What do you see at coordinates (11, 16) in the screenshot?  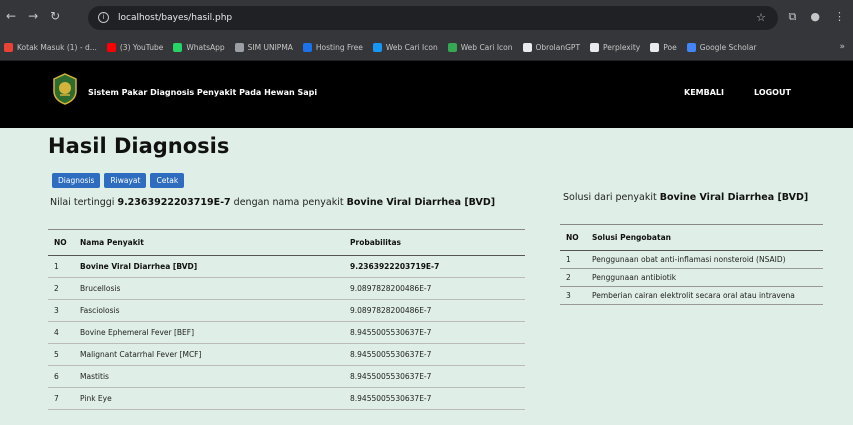 I see `back-icon: ←` at bounding box center [11, 16].